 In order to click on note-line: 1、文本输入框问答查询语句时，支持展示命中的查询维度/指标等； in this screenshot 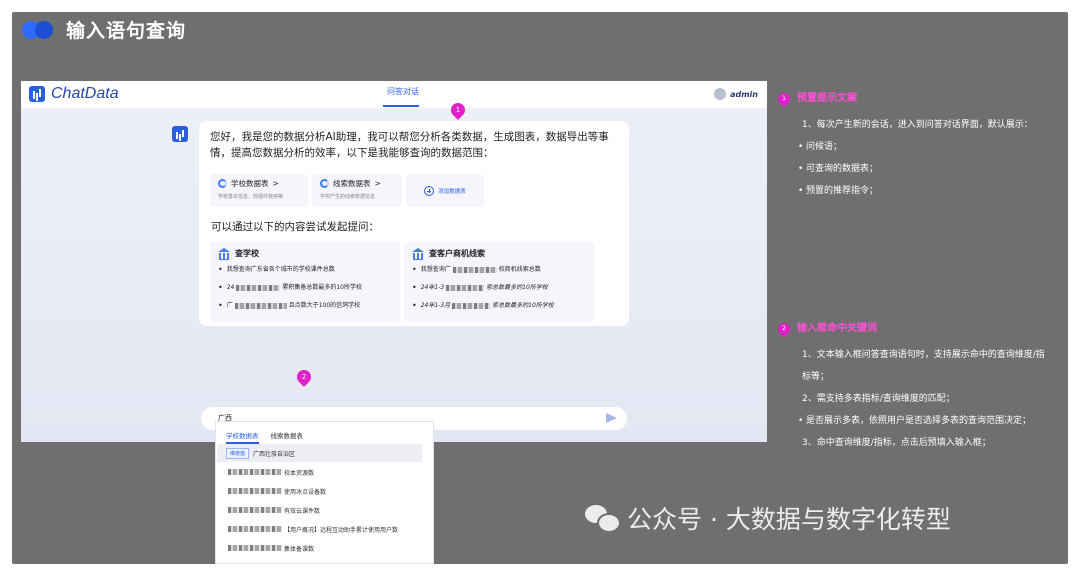, I will do `click(923, 366)`.